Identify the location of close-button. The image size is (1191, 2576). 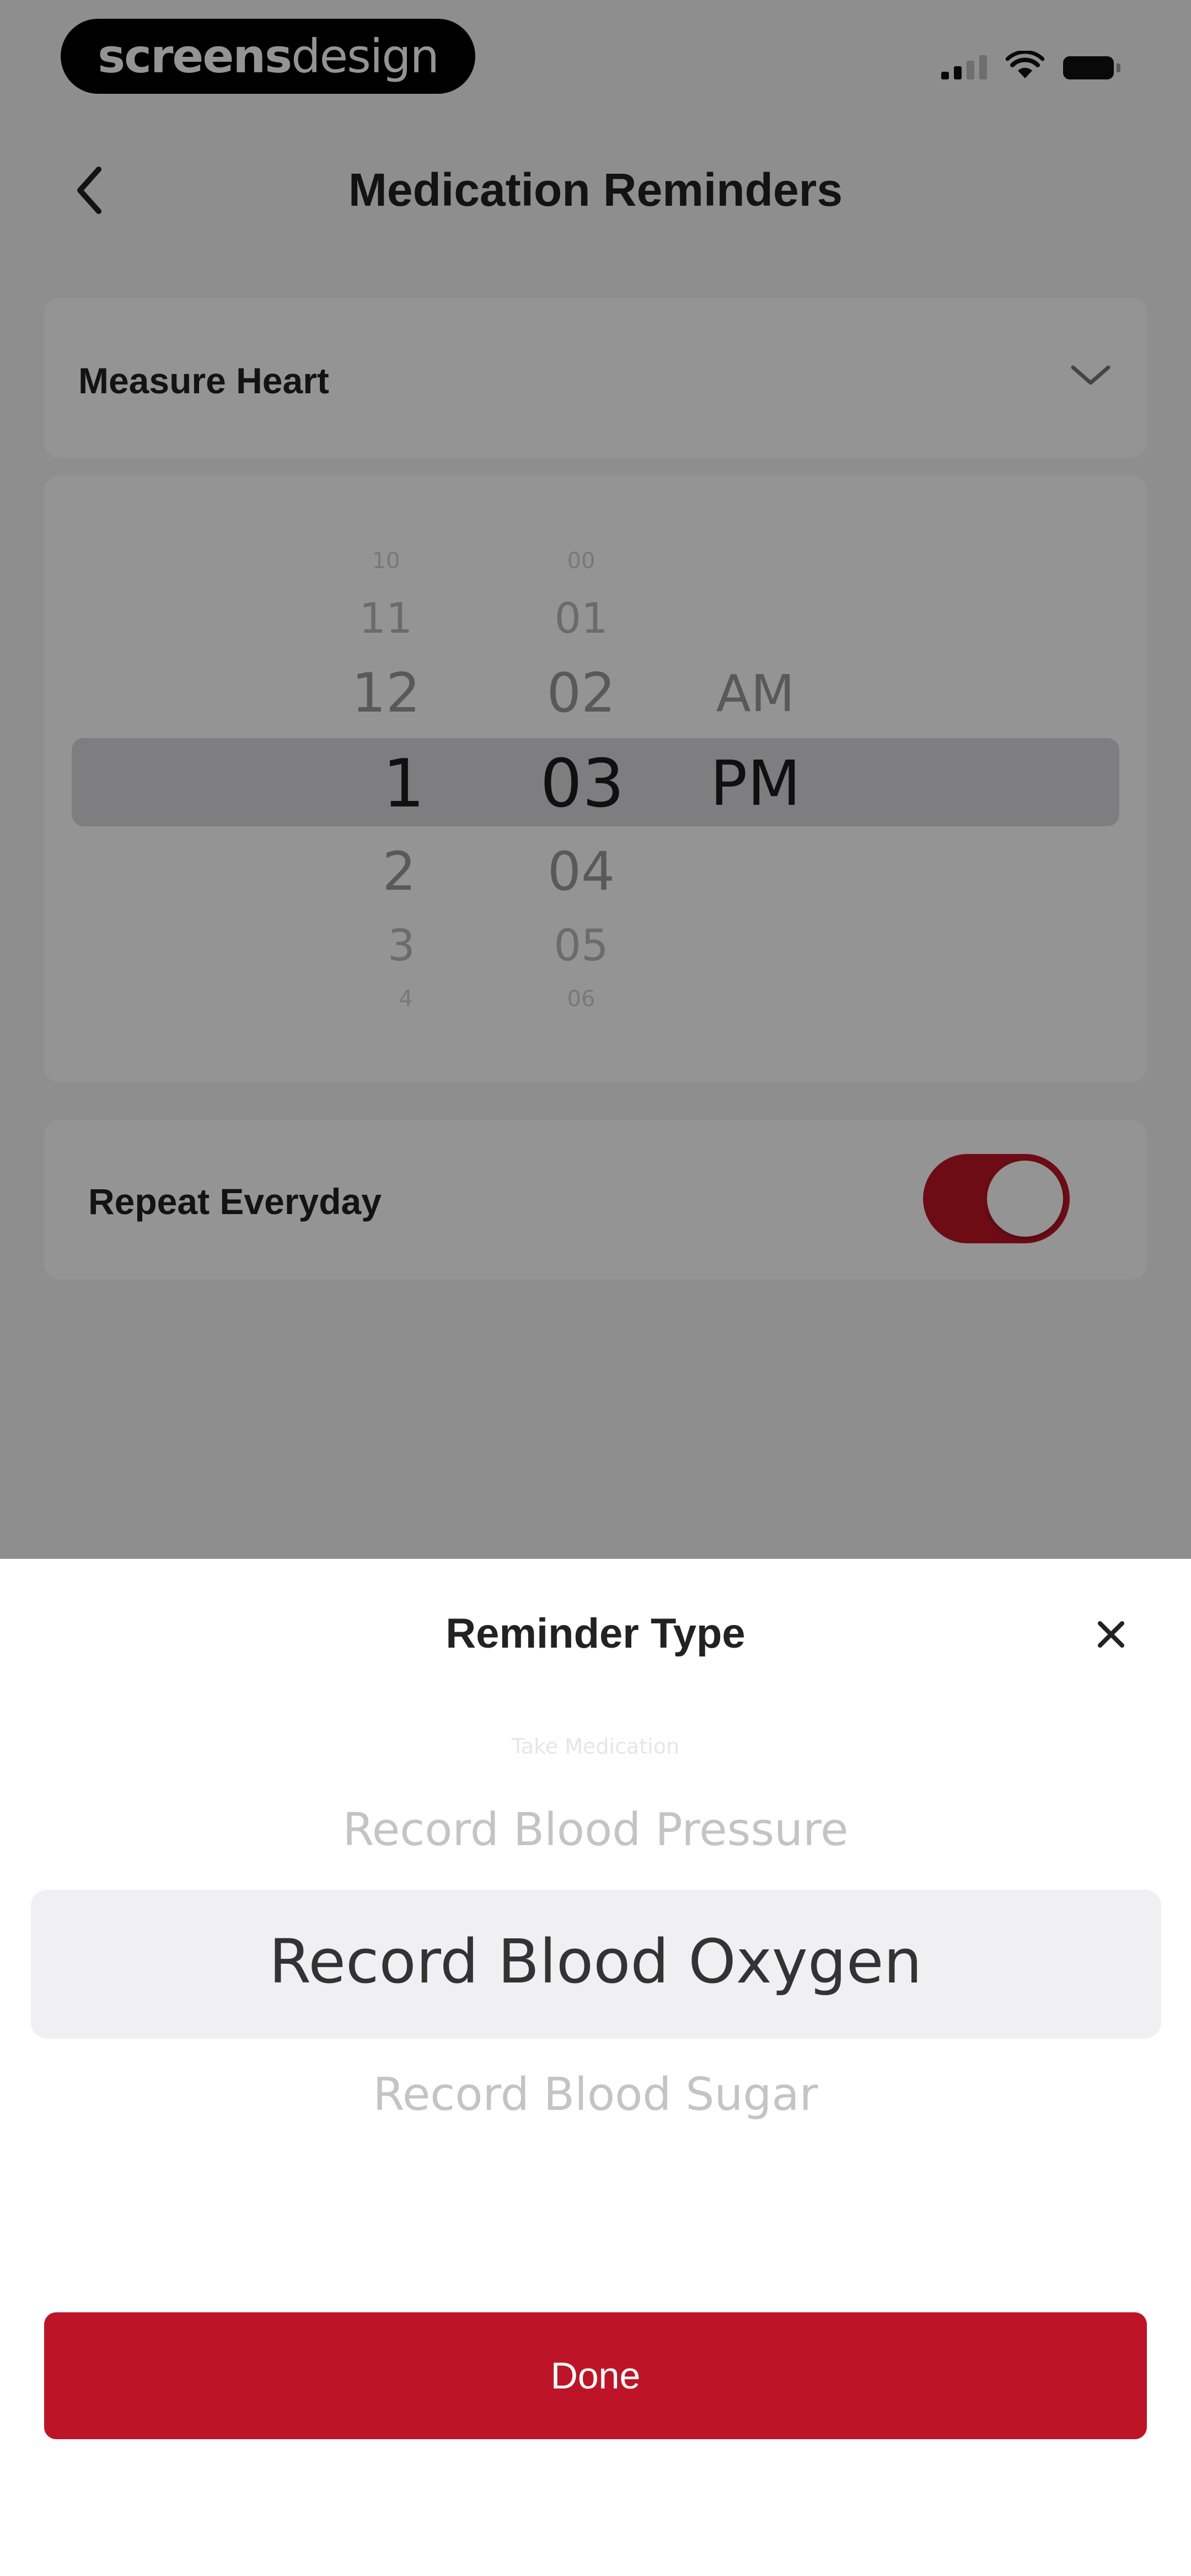
(1111, 1634).